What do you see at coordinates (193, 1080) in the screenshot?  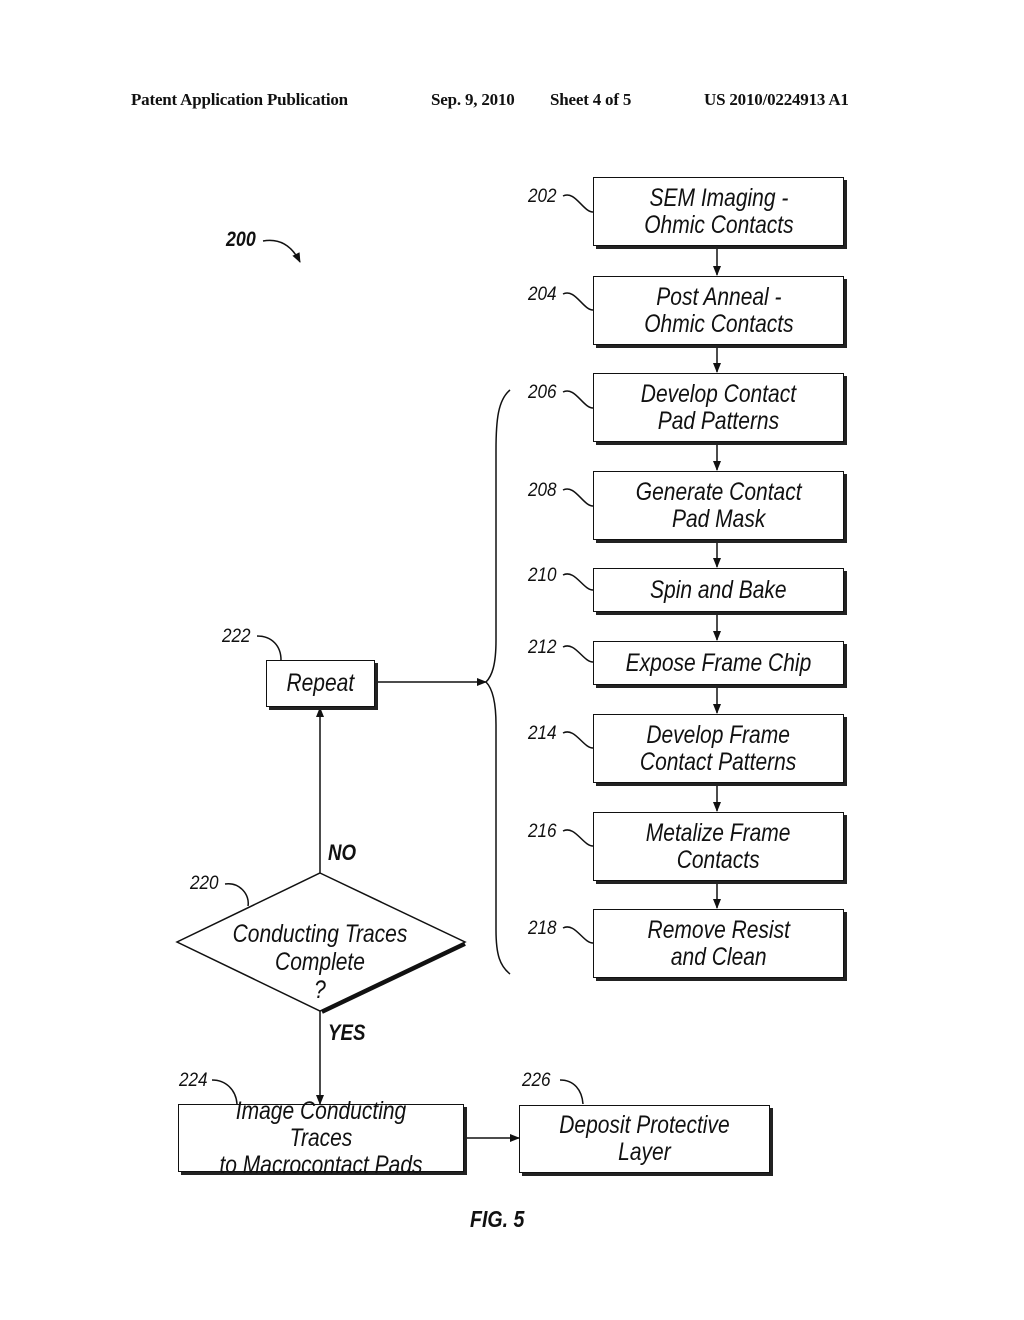 I see `step-ref-224: 224` at bounding box center [193, 1080].